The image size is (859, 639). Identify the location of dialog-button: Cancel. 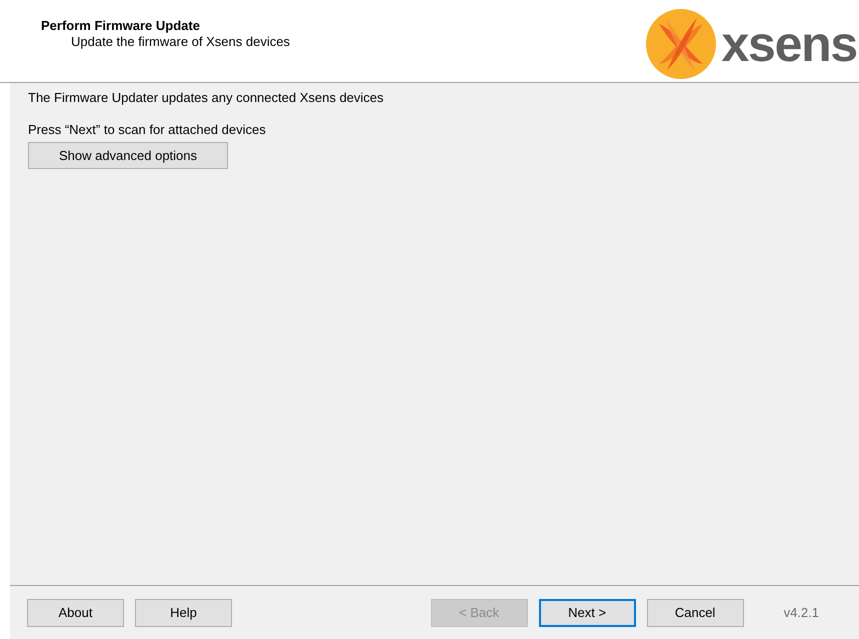
(695, 612).